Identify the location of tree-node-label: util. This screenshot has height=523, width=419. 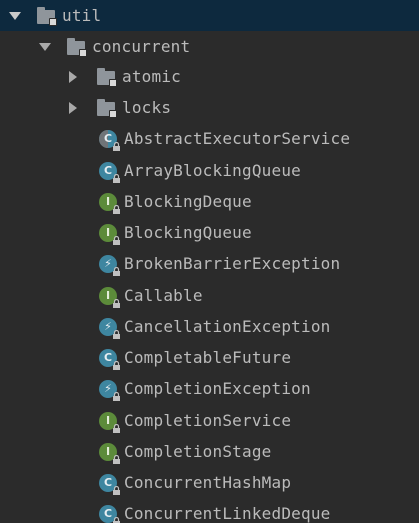
(82, 15).